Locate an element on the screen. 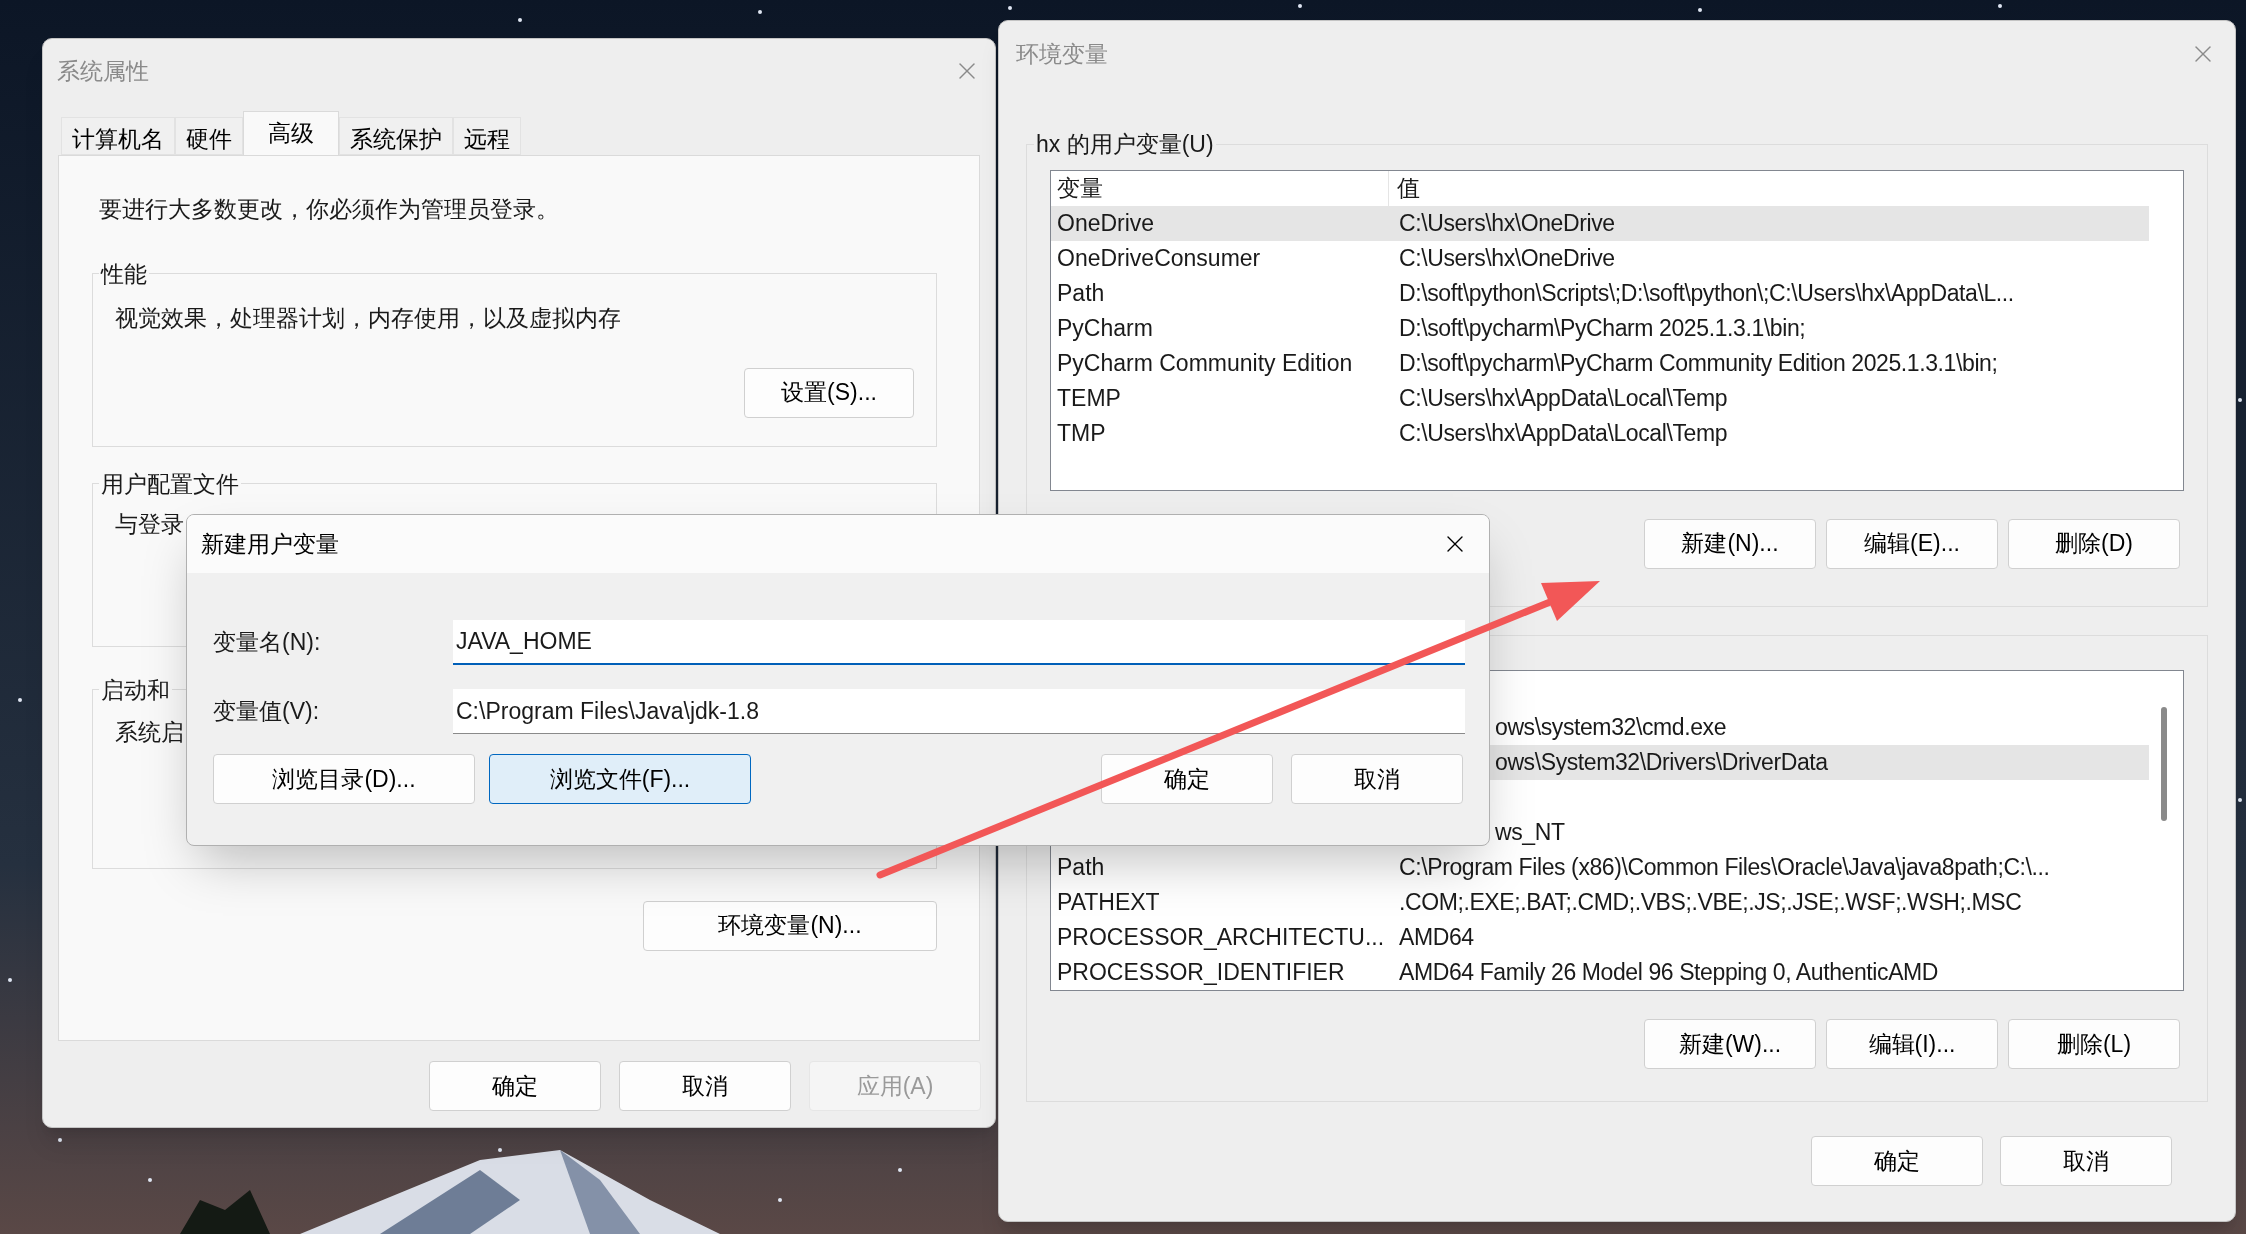  list-row: PyCharm Community Edition D:\soft\pycharm\PyCharm Community Edition 2025.1.3.1\bin; is located at coordinates (1600, 363).